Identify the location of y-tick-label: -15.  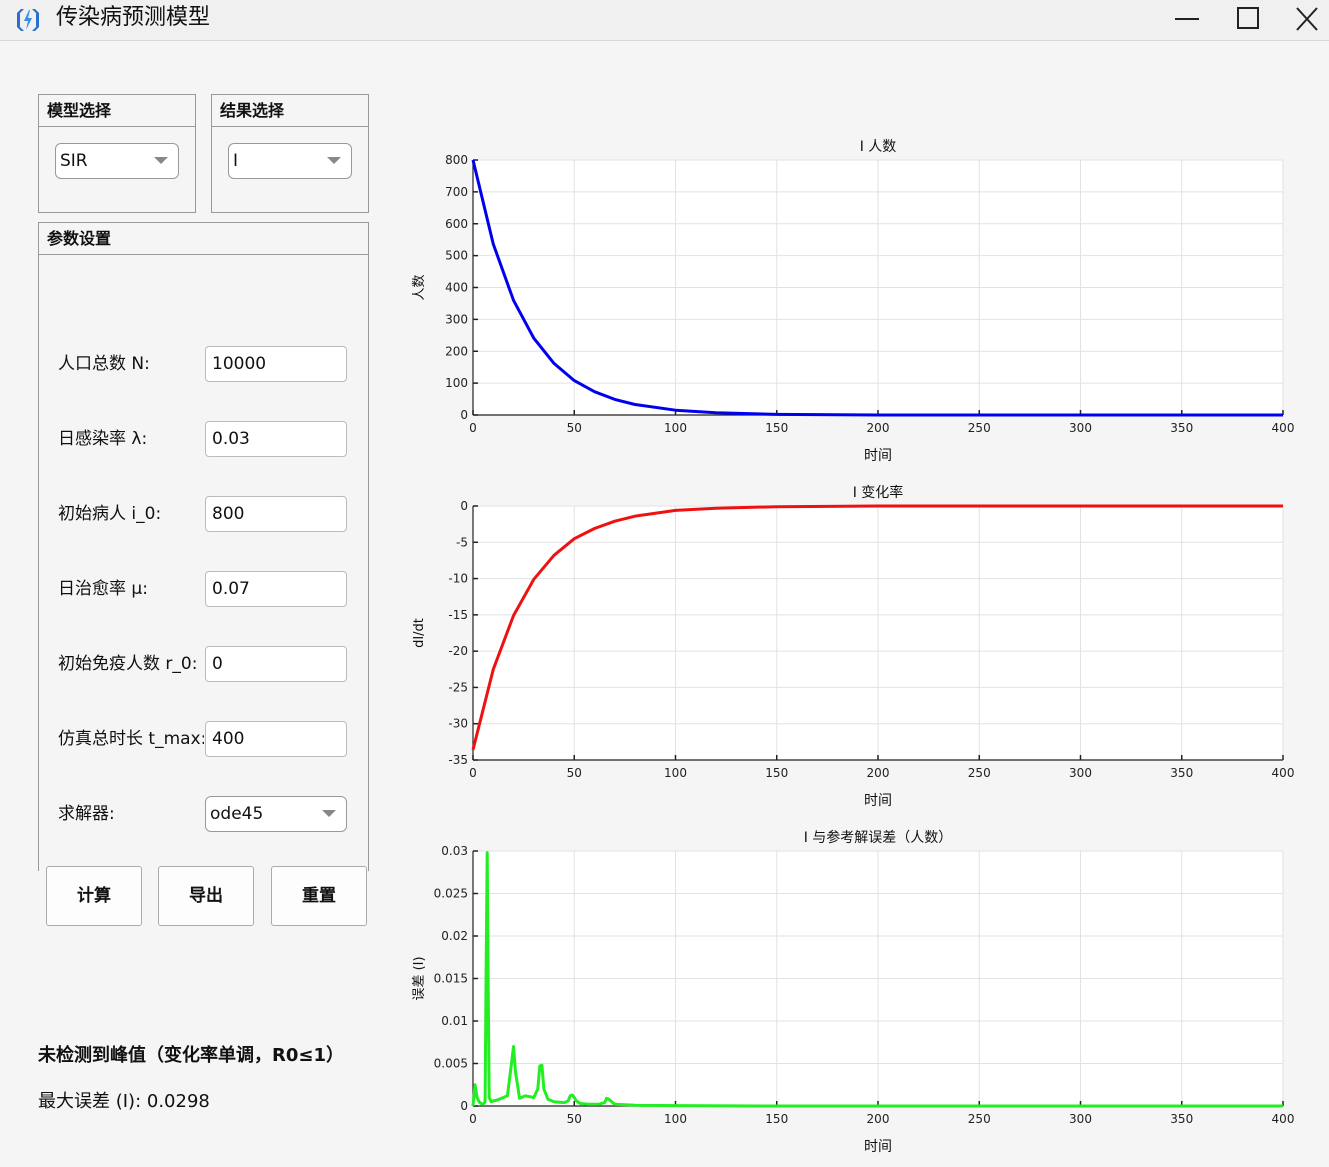
(458, 615).